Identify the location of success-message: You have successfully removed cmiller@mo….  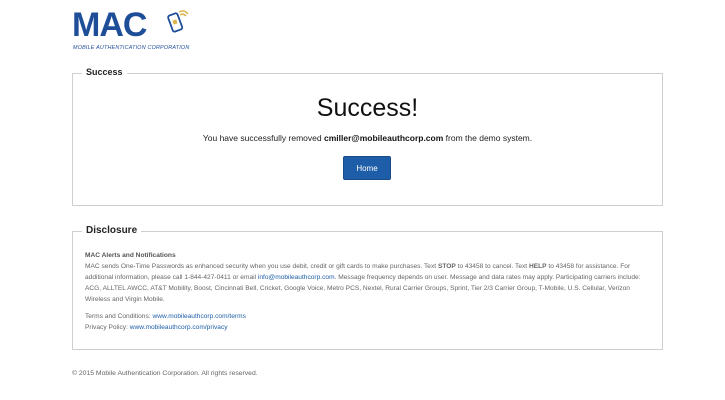
(367, 138).